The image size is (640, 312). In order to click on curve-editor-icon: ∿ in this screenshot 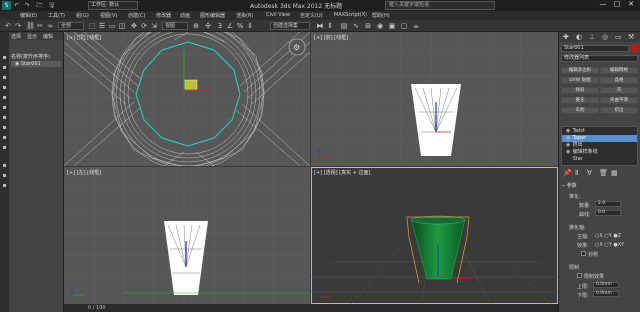, I will do `click(356, 26)`.